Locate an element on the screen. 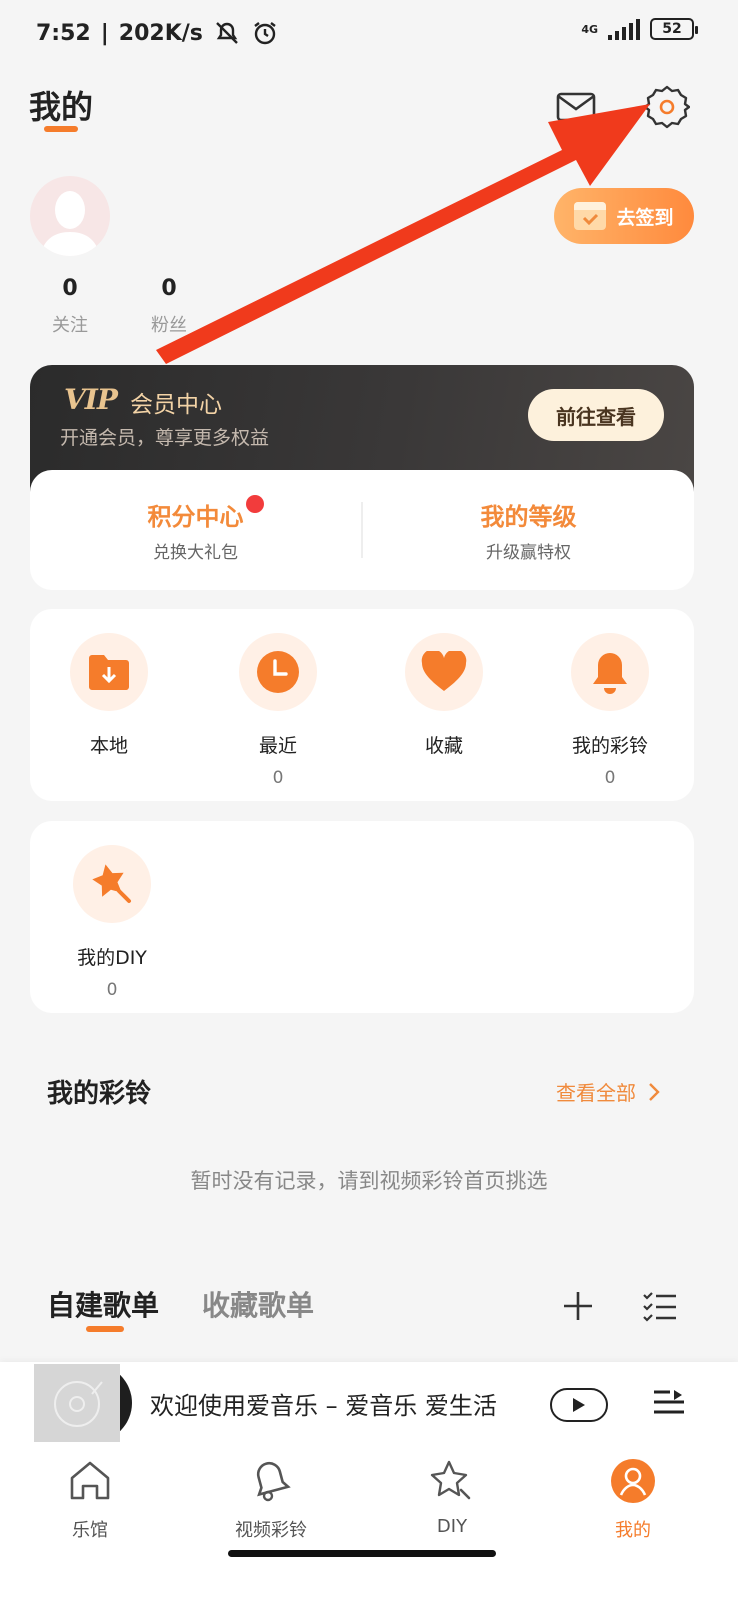  my-level: 我的等级 升级赢特权 is located at coordinates (528, 530).